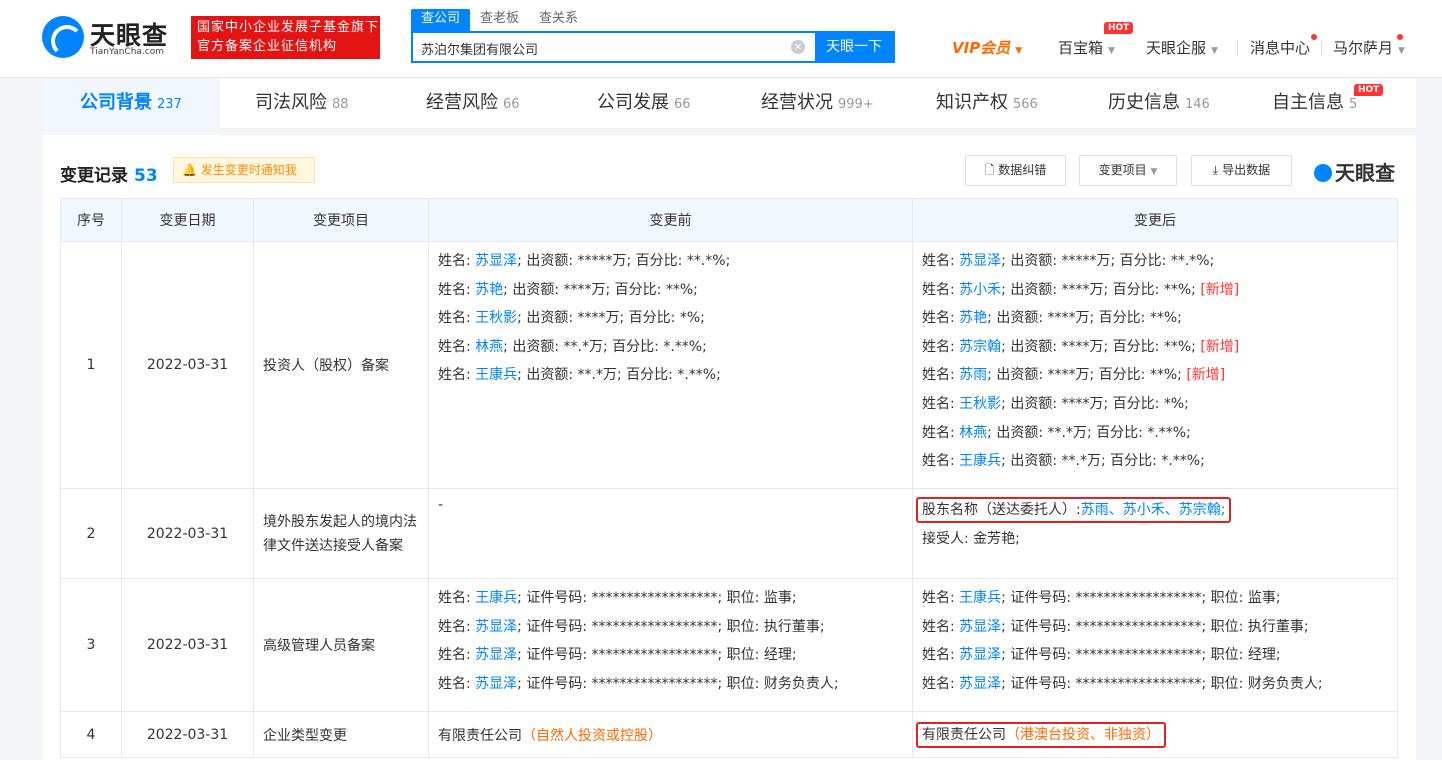 This screenshot has width=1442, height=760. What do you see at coordinates (91, 533) in the screenshot?
I see `row-index: 2` at bounding box center [91, 533].